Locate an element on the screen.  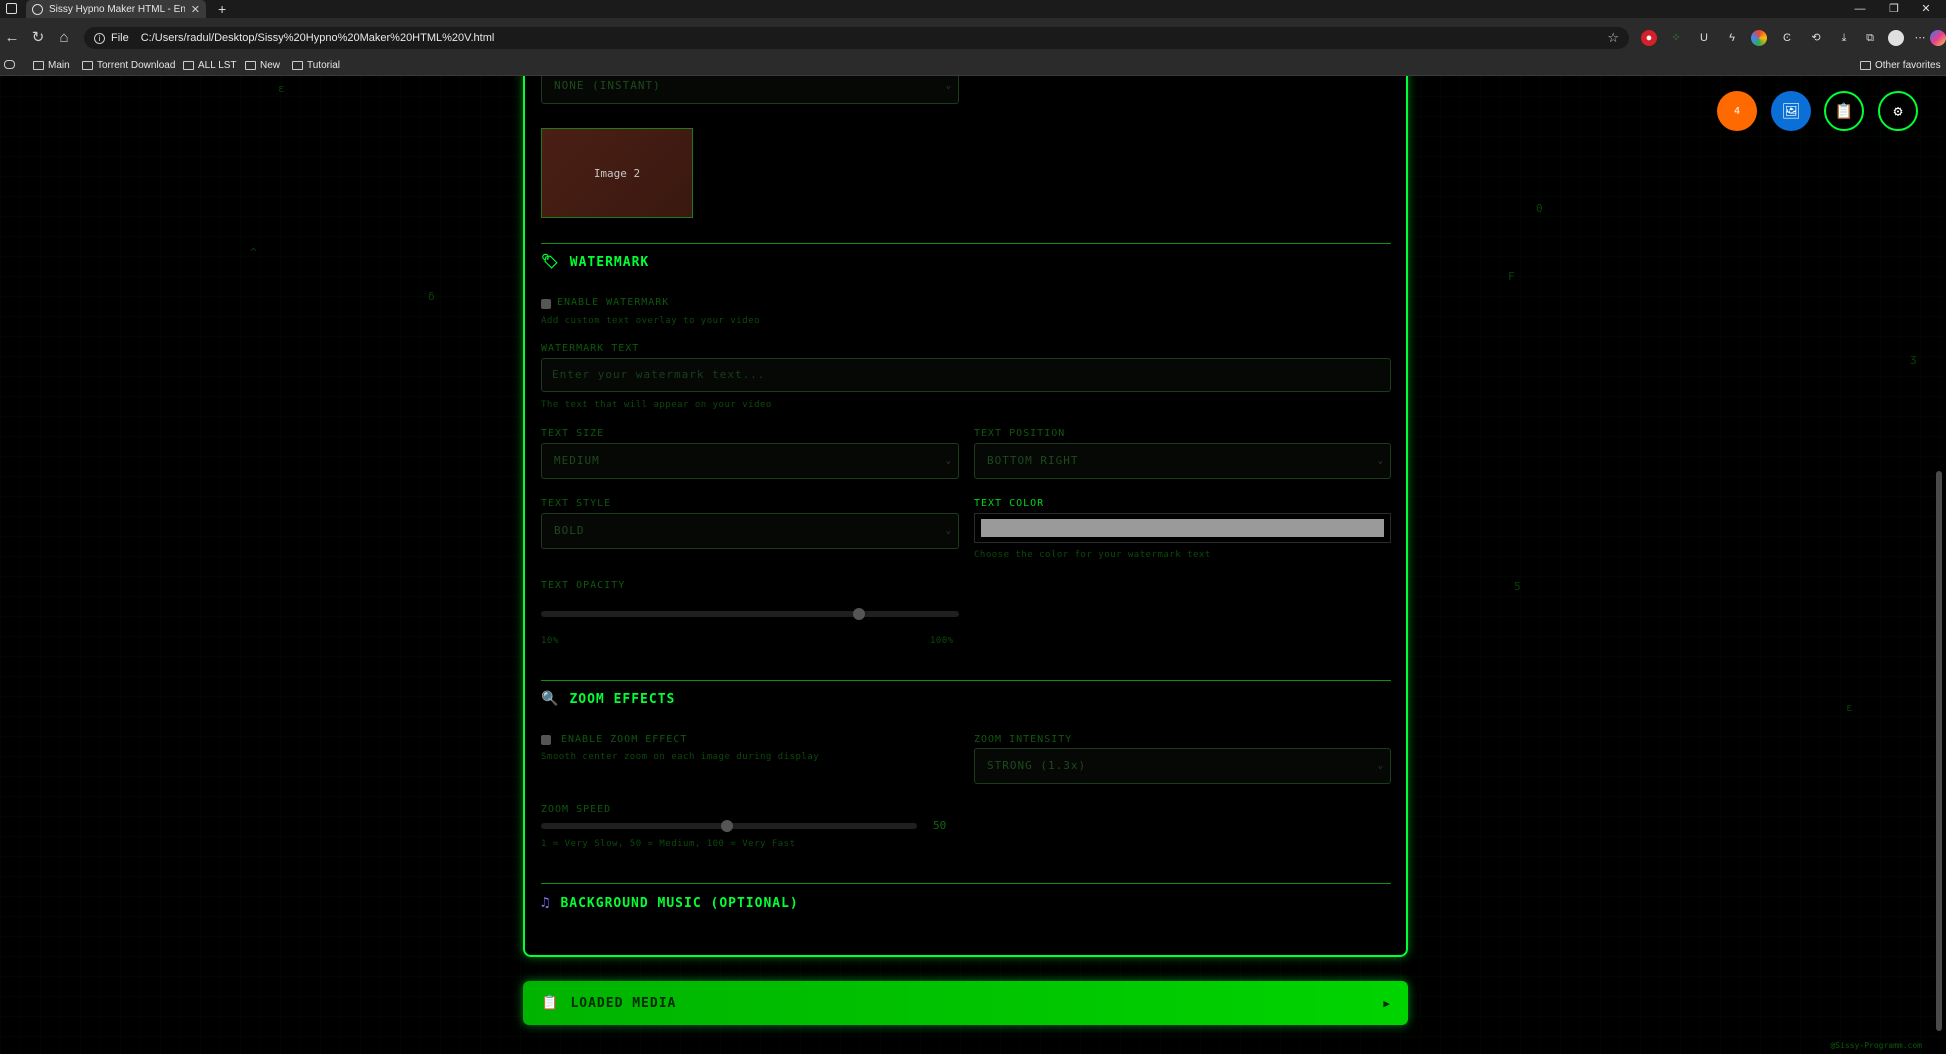
profile-avatar is located at coordinates (1896, 38).